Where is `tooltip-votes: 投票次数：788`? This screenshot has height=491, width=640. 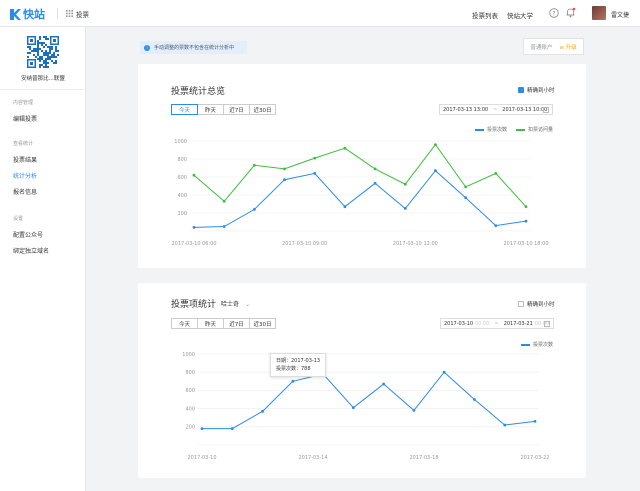
tooltip-votes: 投票次数：788 is located at coordinates (293, 369).